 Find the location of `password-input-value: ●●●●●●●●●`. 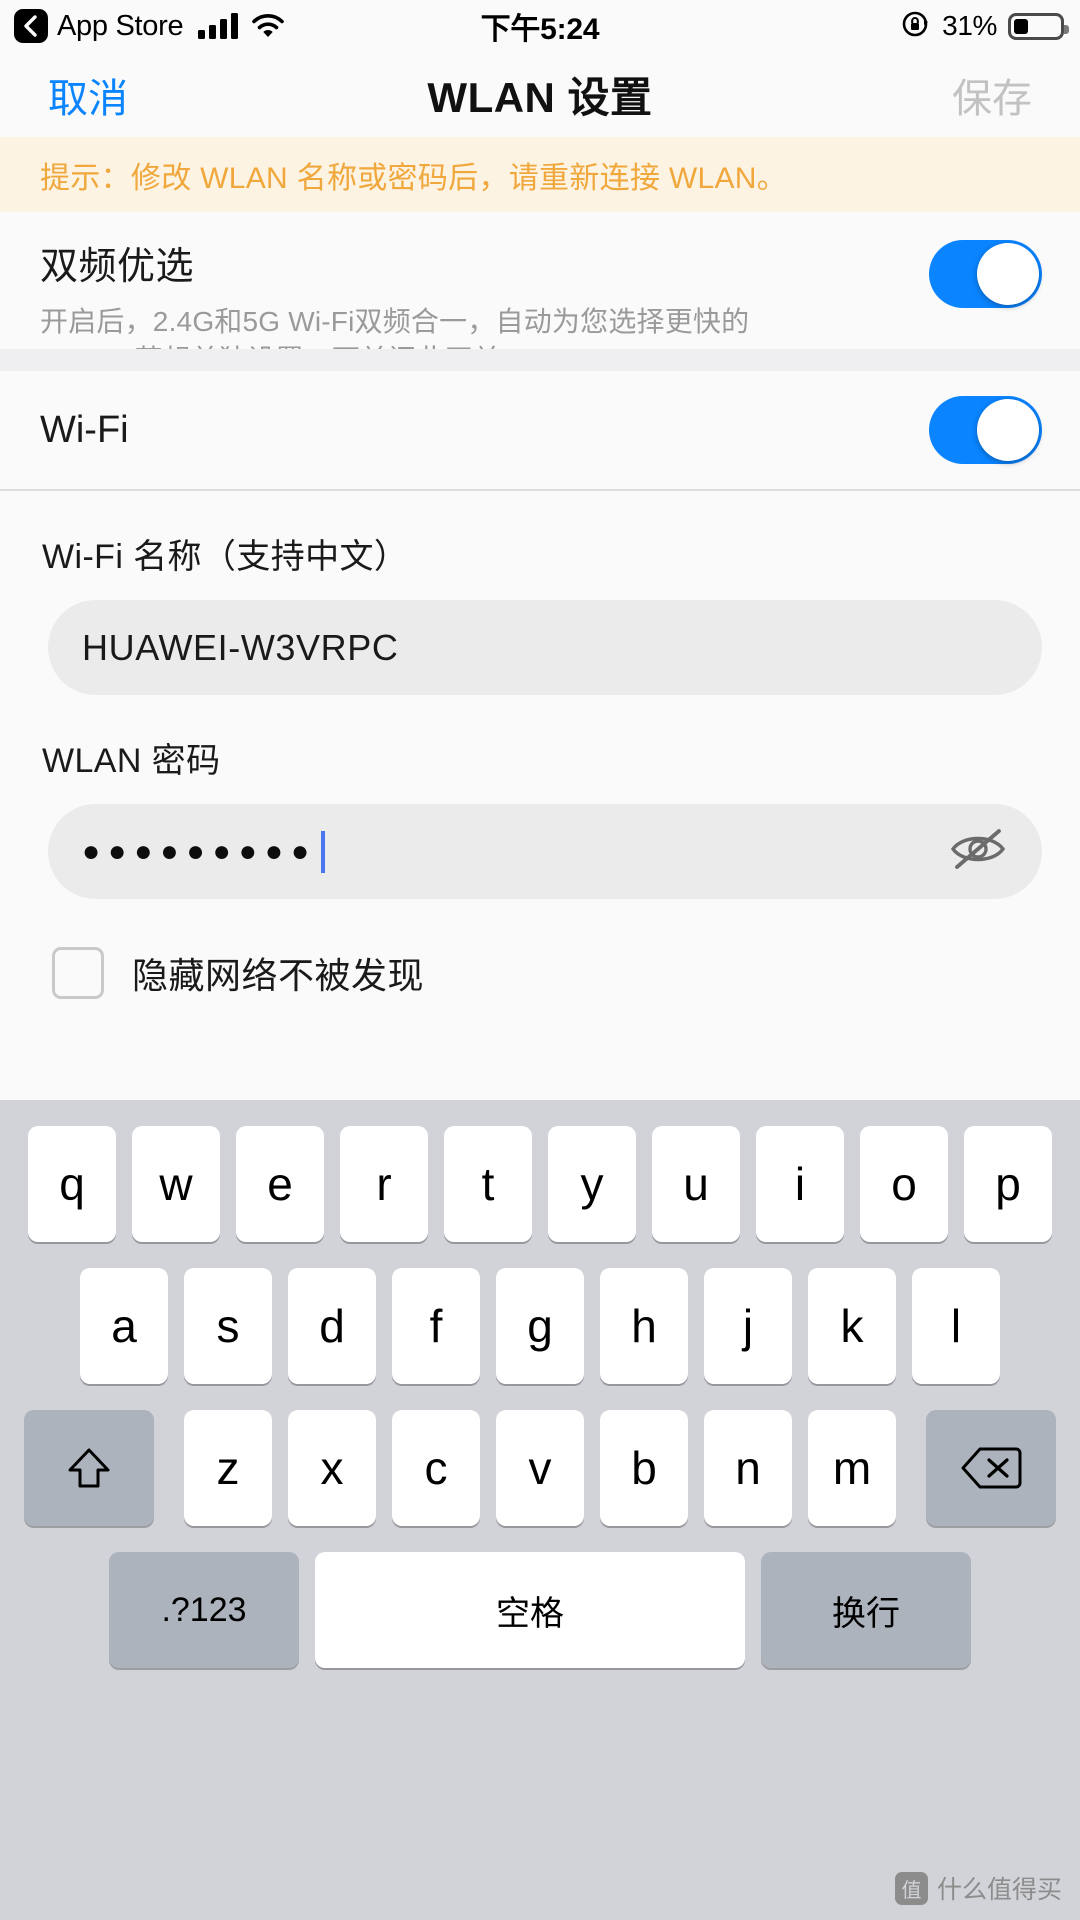

password-input-value: ●●●●●●●●● is located at coordinates (200, 851).